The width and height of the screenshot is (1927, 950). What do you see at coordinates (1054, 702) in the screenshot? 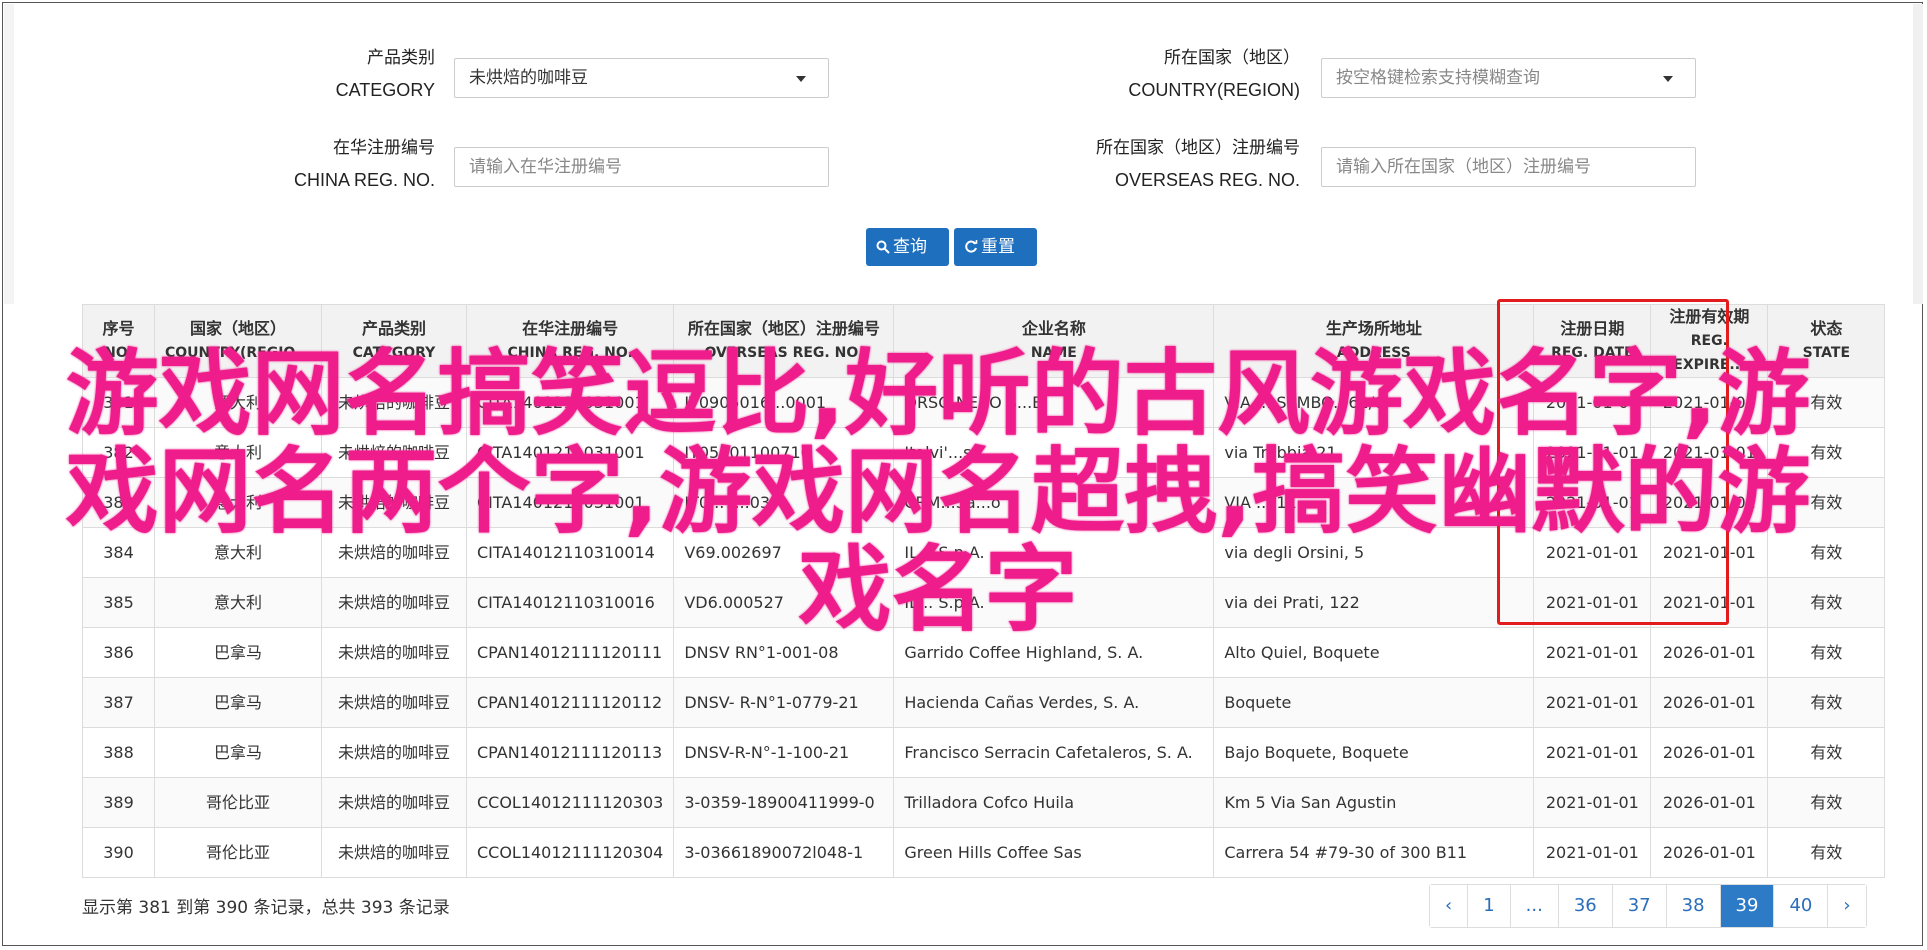
I see `table-cell: Hacienda Cañas Verdes, S. A.` at bounding box center [1054, 702].